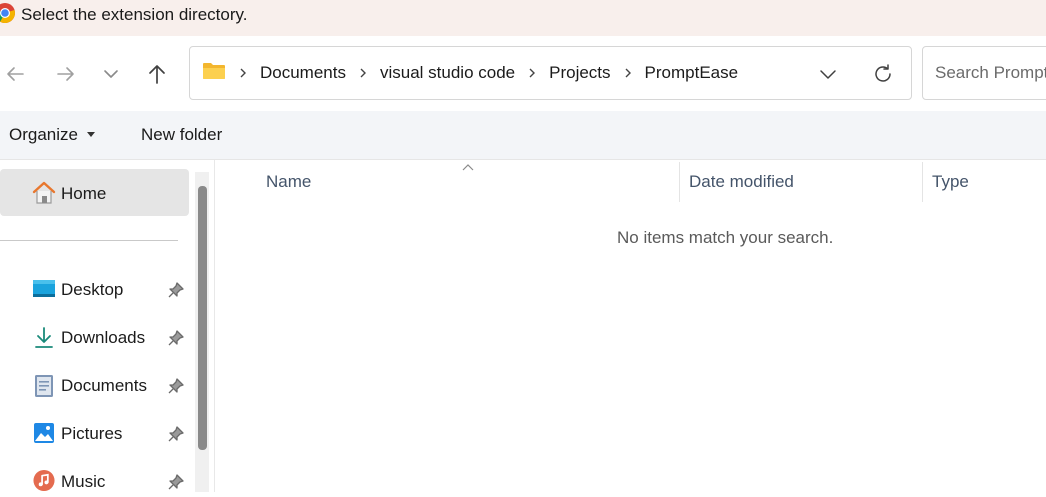  What do you see at coordinates (44, 388) in the screenshot?
I see `documents-icon` at bounding box center [44, 388].